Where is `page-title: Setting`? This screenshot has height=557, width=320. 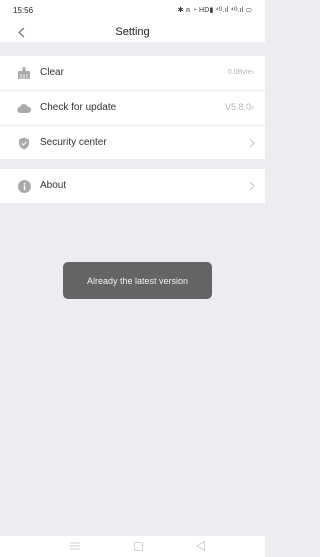
page-title: Setting is located at coordinates (132, 32).